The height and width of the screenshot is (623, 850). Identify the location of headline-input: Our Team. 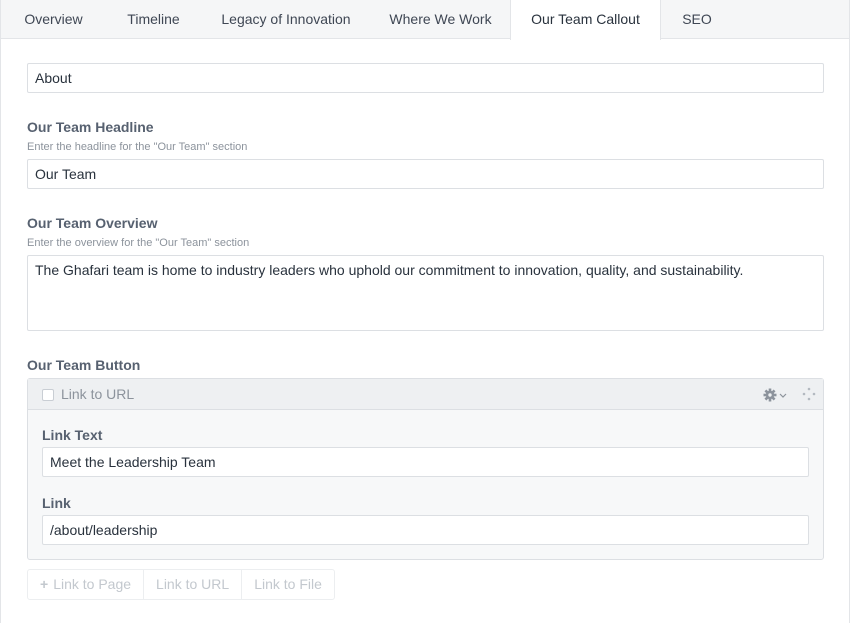
(425, 174).